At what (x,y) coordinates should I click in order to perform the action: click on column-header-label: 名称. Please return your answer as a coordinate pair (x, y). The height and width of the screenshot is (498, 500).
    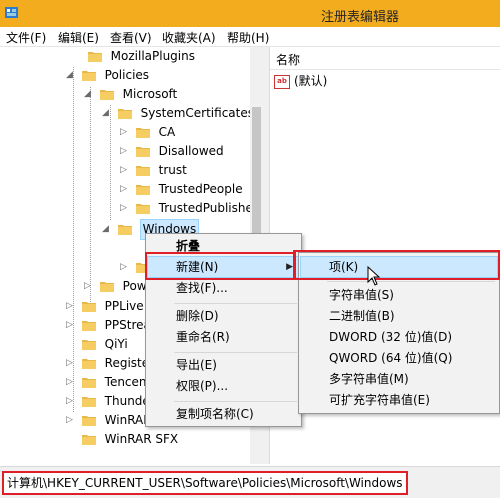
    Looking at the image, I should click on (288, 60).